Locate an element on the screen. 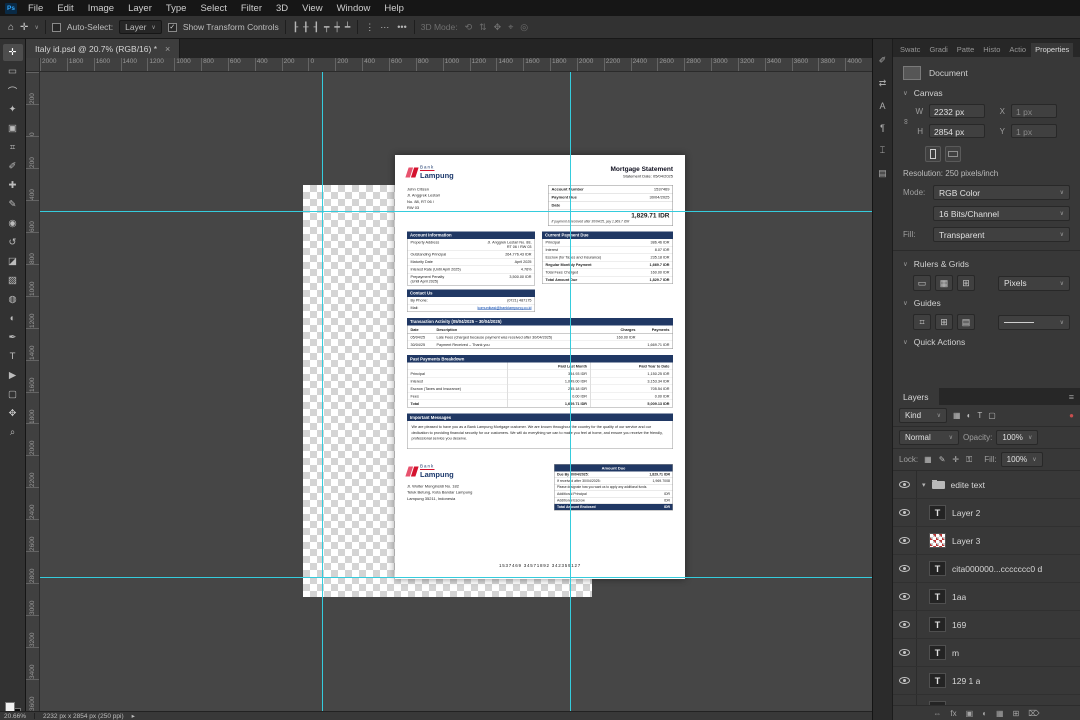 The image size is (1080, 720). tool-button: ✥ is located at coordinates (13, 413).